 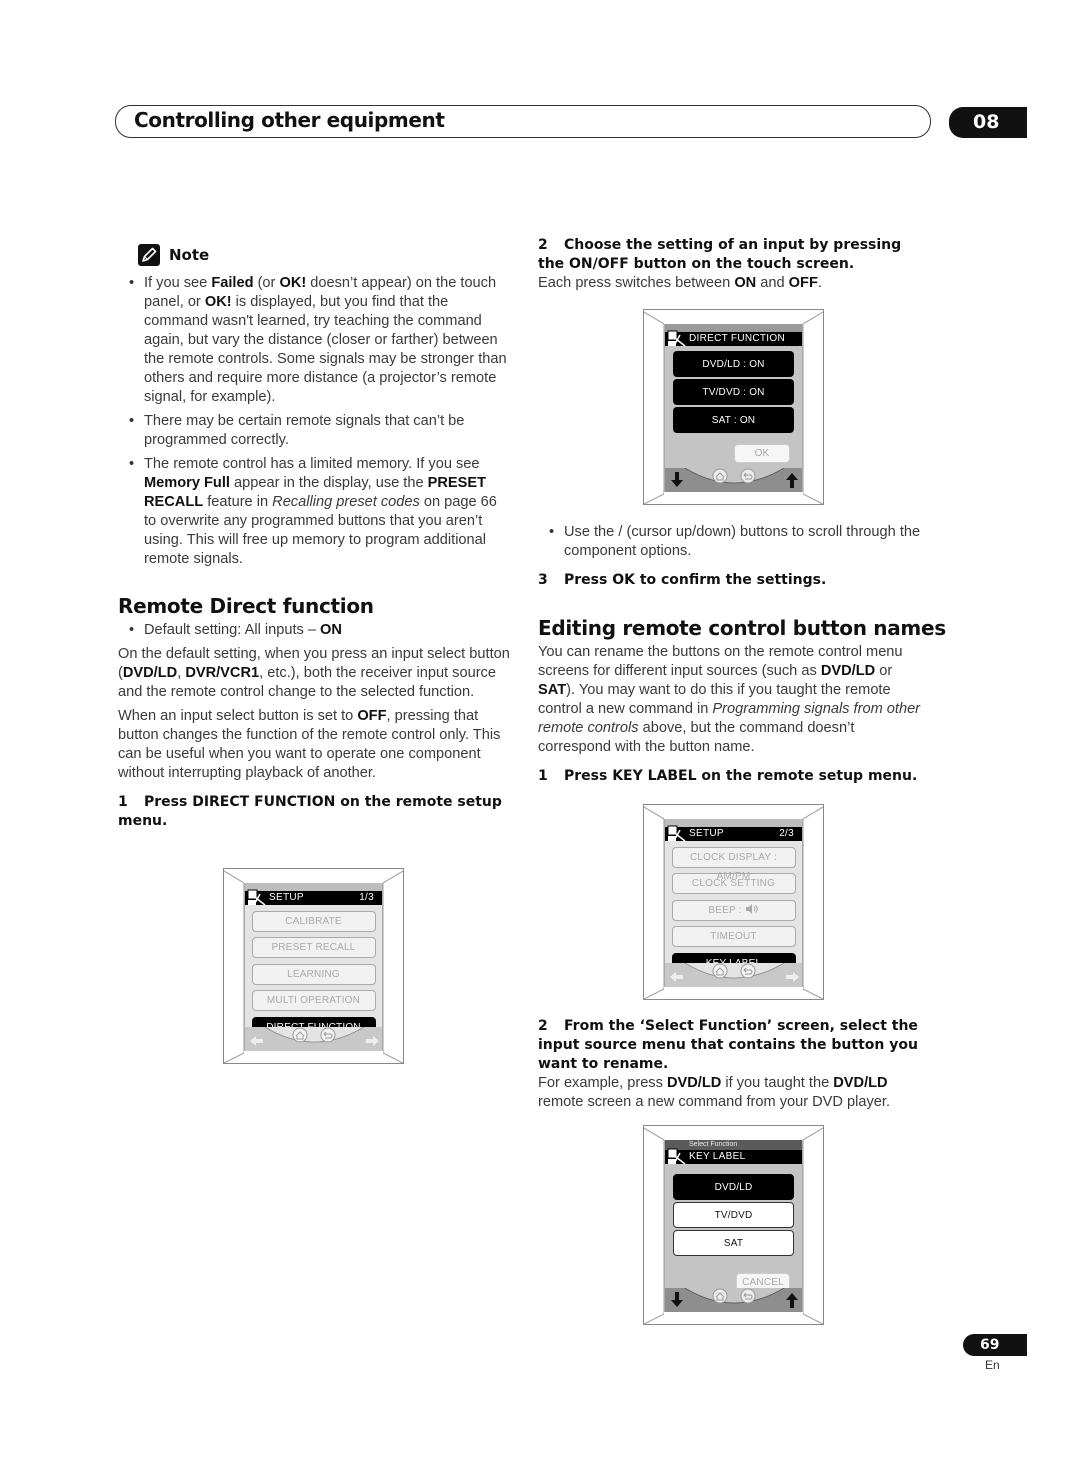 I want to click on note-heading: Note, so click(x=173, y=255).